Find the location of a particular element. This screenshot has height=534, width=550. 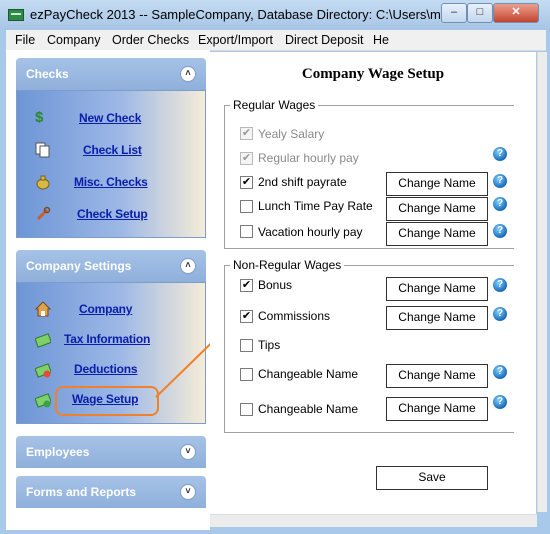

checkbox-vacation-hourly is located at coordinates (246, 231).